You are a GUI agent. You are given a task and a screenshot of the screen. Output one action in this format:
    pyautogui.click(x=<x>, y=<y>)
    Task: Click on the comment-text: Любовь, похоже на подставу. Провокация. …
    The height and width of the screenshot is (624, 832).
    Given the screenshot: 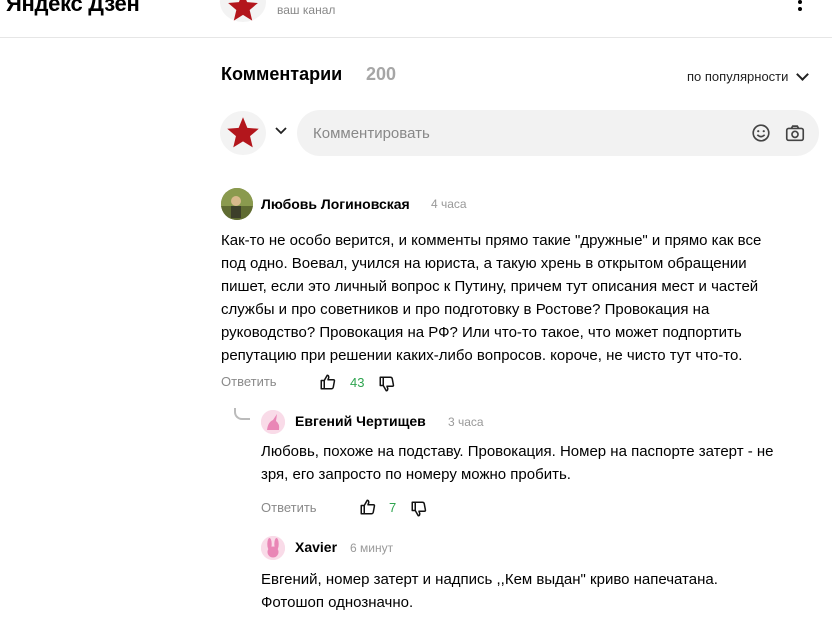 What is the action you would take?
    pyautogui.click(x=541, y=463)
    